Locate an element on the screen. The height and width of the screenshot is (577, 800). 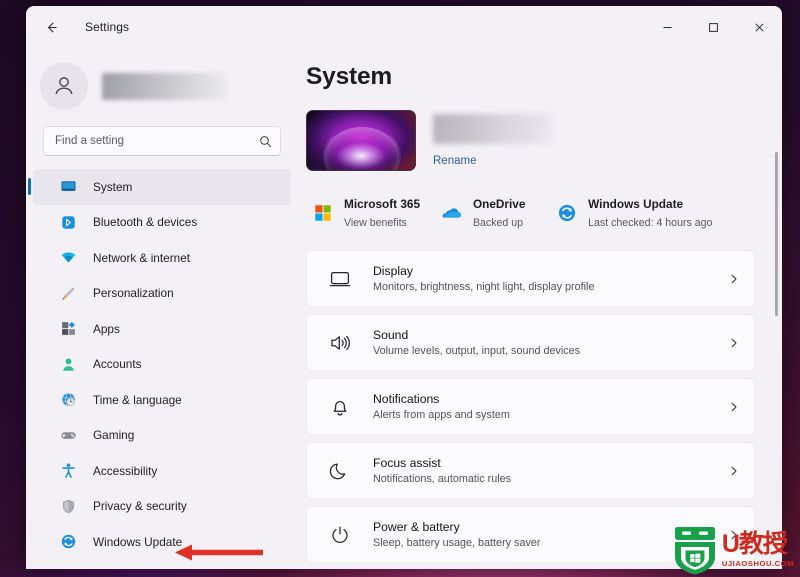
shield-icon is located at coordinates (68, 506).